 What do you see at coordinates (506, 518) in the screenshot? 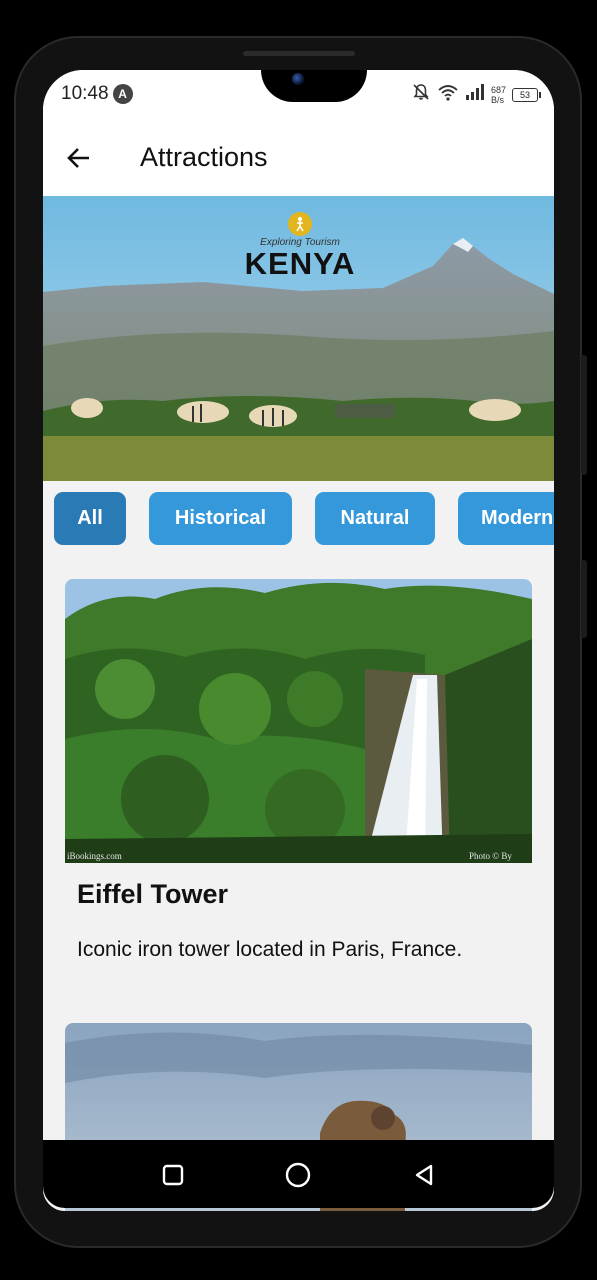
I see `filter-chip-modern: Modern` at bounding box center [506, 518].